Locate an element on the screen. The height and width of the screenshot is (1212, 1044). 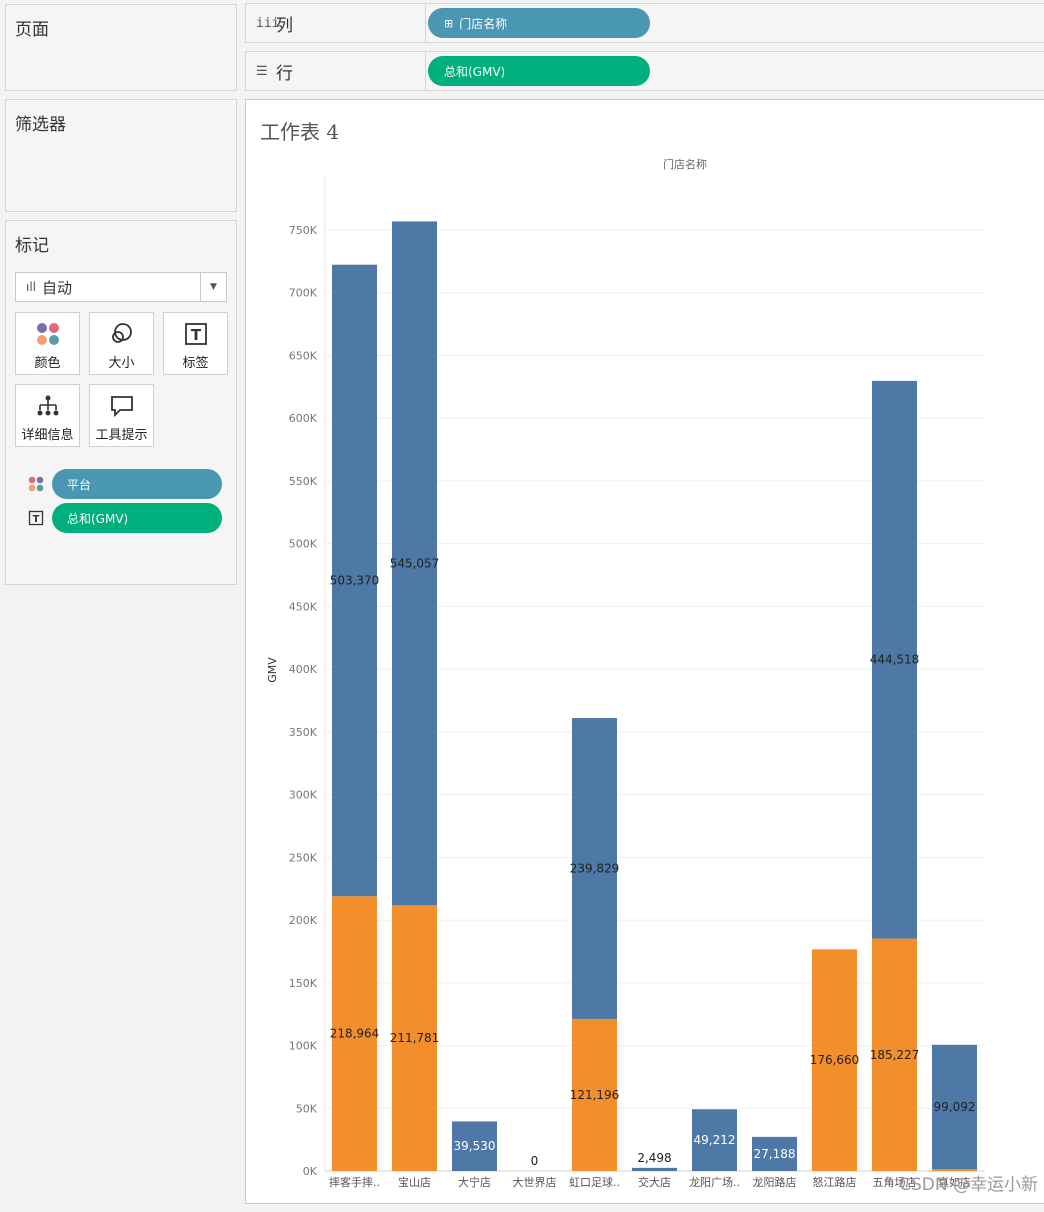
x-tick-label: 龙阳路店 is located at coordinates (775, 1182).